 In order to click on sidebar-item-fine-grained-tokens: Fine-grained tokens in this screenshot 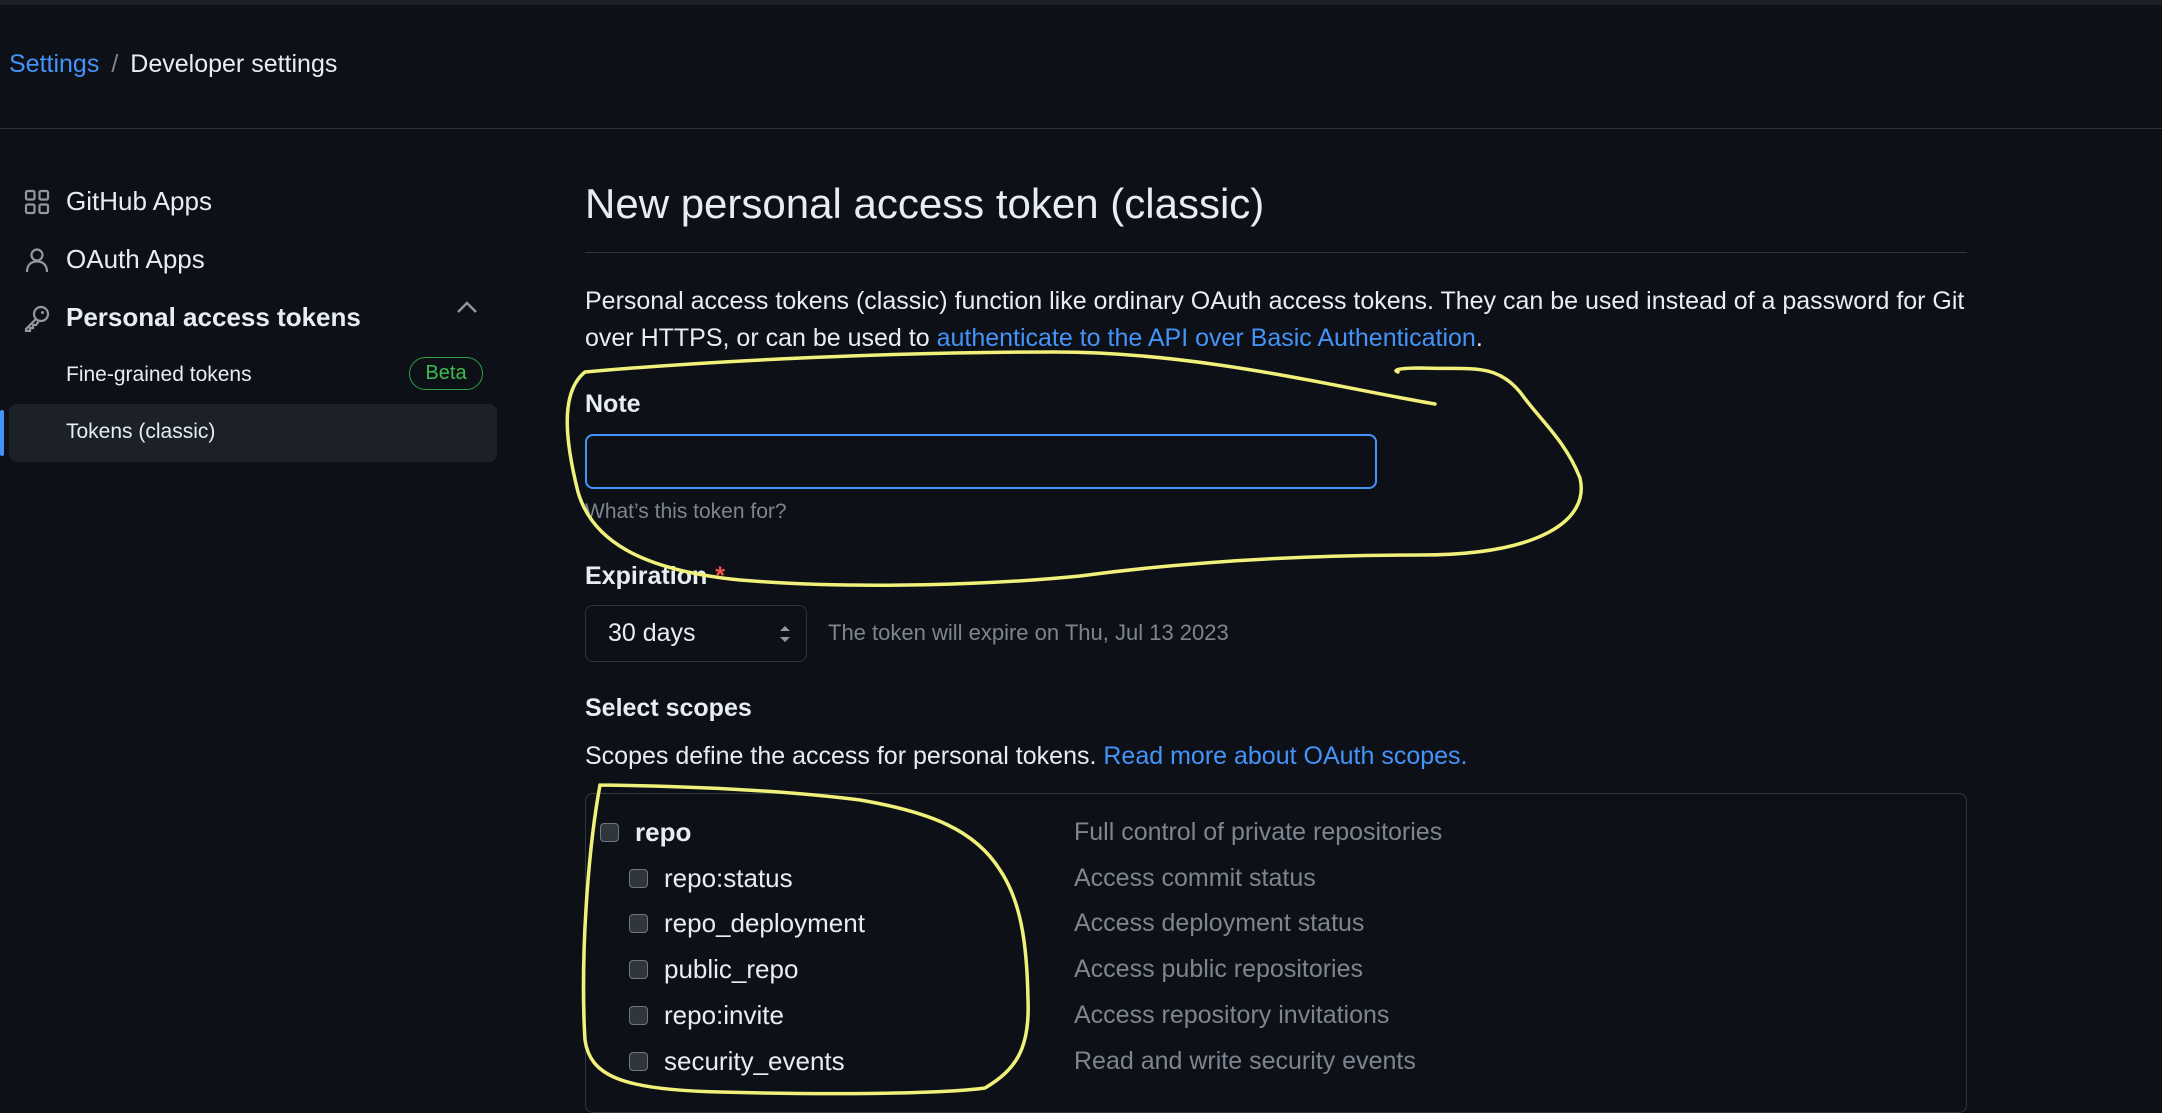, I will do `click(159, 375)`.